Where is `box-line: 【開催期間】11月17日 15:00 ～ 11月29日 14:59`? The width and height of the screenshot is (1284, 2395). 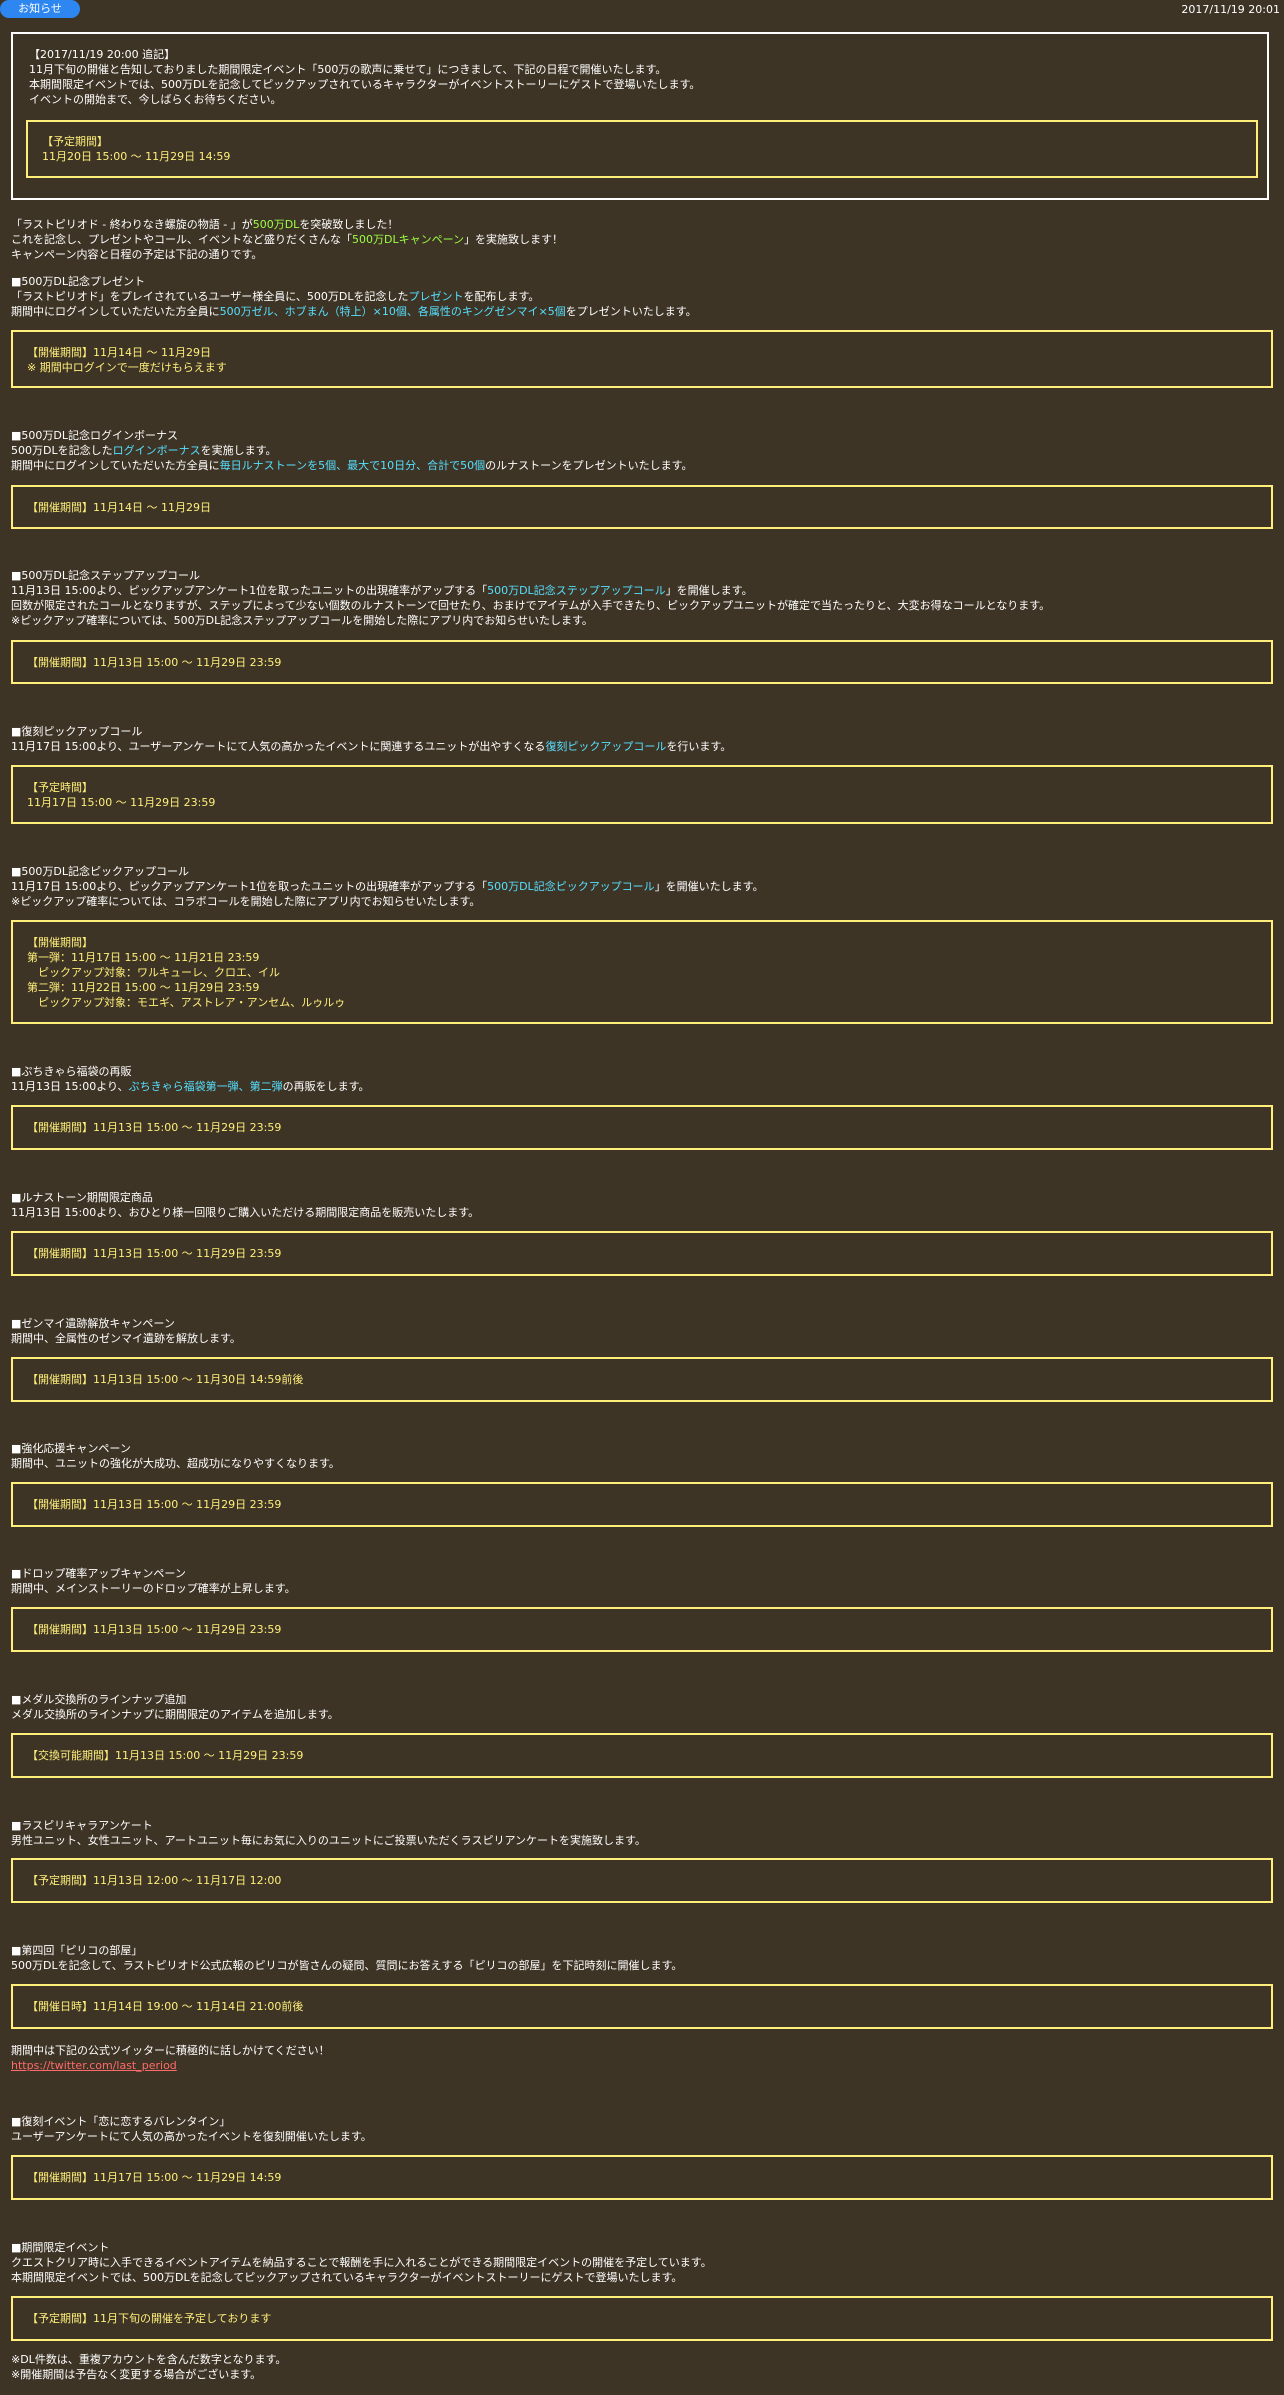 box-line: 【開催期間】11月17日 15:00 ～ 11月29日 14:59 is located at coordinates (154, 2177).